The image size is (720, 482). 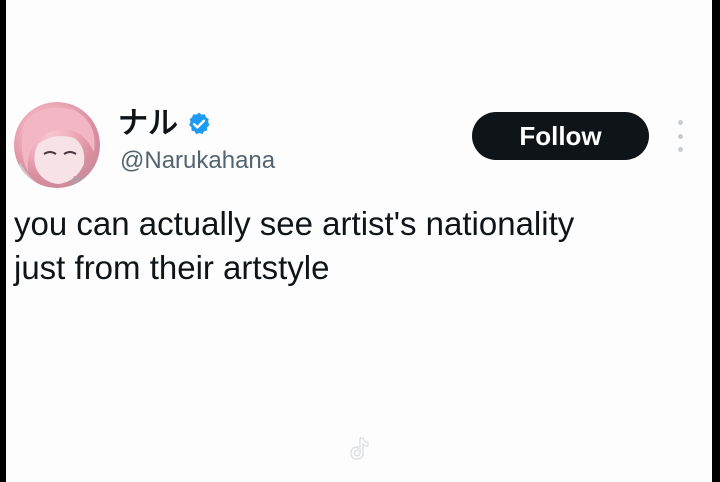 I want to click on user-handle: @Narukahana, so click(x=197, y=161).